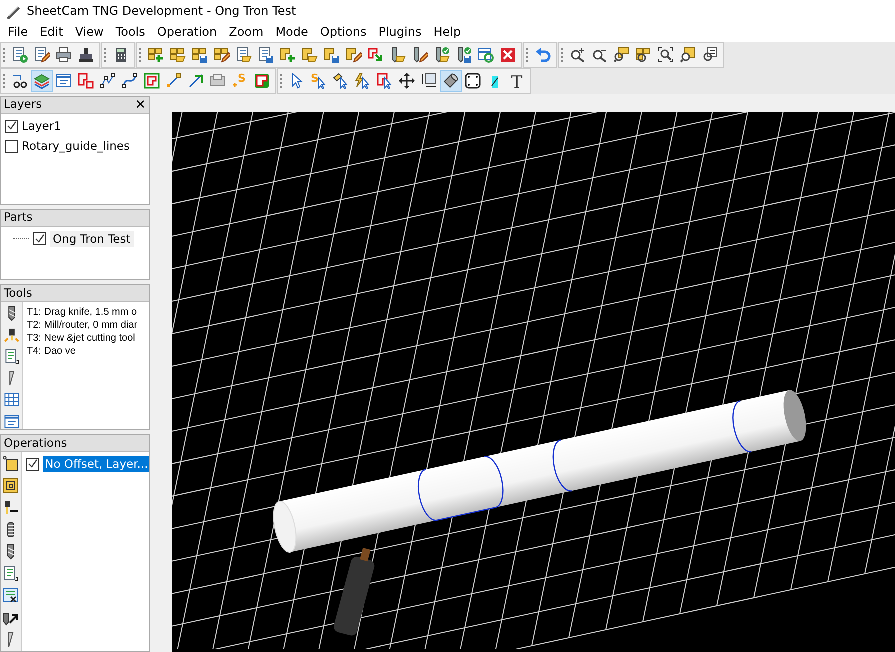 This screenshot has width=895, height=652. What do you see at coordinates (429, 81) in the screenshot?
I see `resize-icon` at bounding box center [429, 81].